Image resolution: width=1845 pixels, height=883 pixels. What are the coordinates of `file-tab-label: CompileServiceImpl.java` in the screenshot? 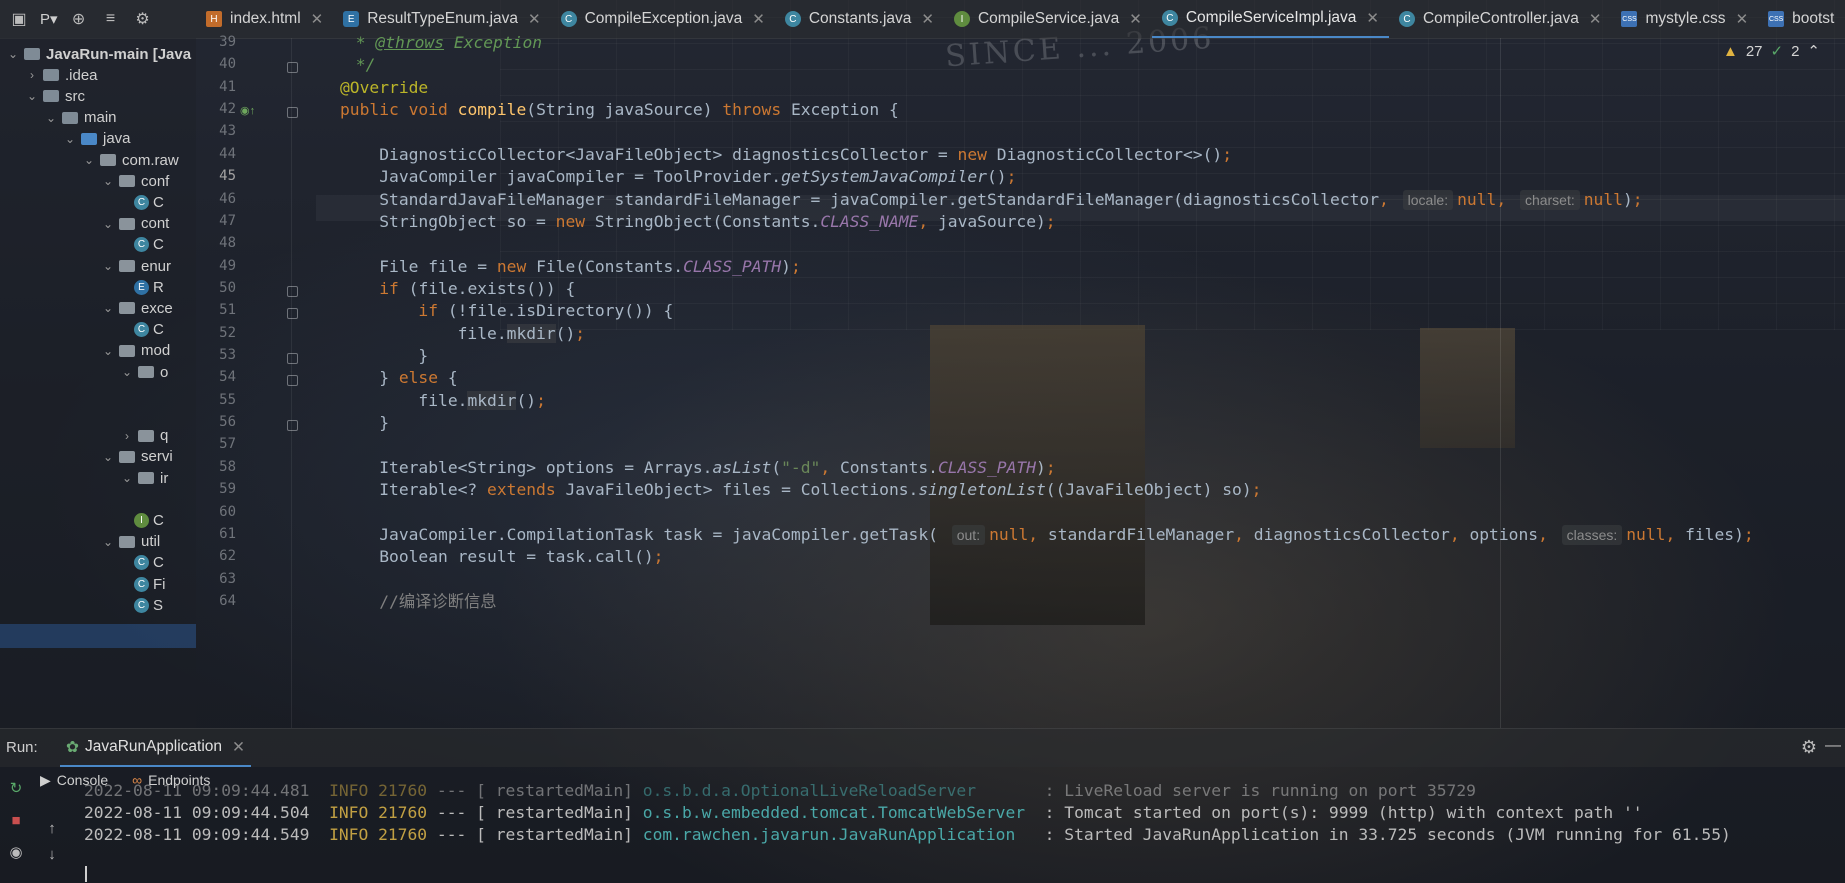 It's located at (1271, 17).